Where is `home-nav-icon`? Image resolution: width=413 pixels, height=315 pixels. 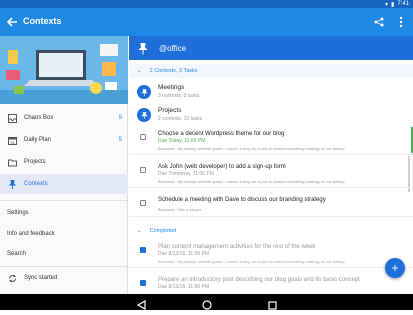 home-nav-icon is located at coordinates (206, 306).